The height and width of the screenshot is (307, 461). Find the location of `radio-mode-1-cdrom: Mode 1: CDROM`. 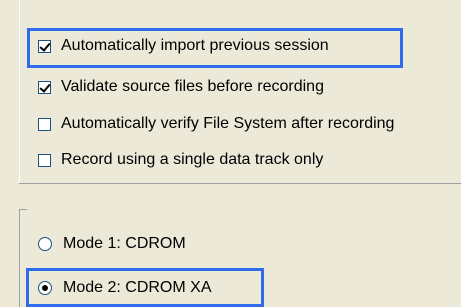

radio-mode-1-cdrom: Mode 1: CDROM is located at coordinates (112, 244).